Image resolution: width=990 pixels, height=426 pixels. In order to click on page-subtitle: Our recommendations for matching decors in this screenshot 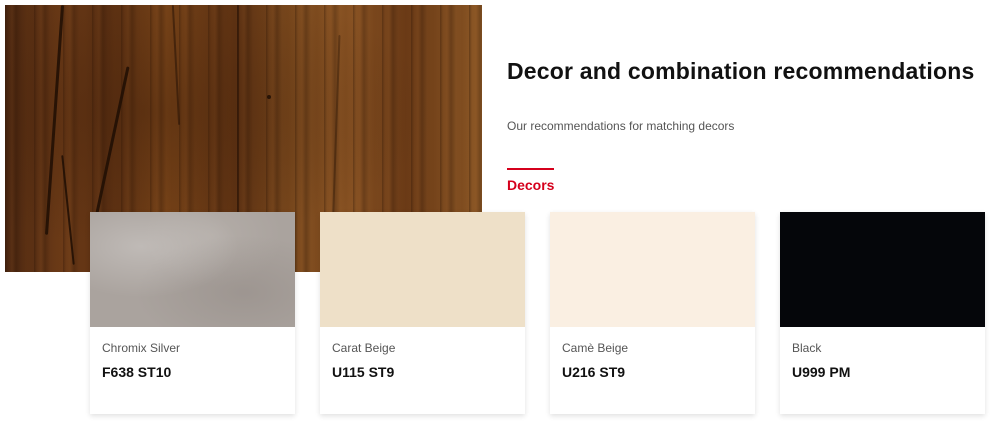, I will do `click(621, 126)`.